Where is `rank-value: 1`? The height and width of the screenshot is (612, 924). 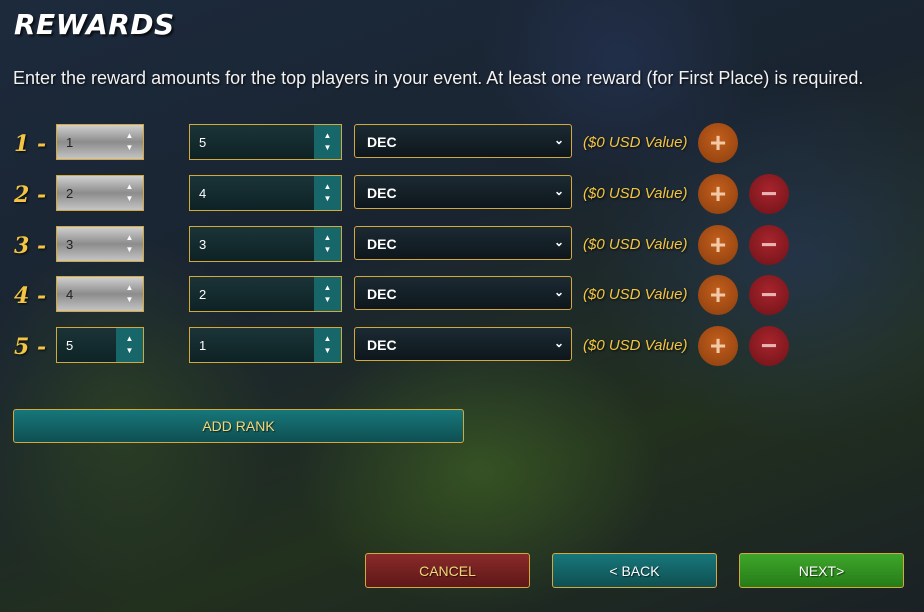 rank-value: 1 is located at coordinates (70, 142).